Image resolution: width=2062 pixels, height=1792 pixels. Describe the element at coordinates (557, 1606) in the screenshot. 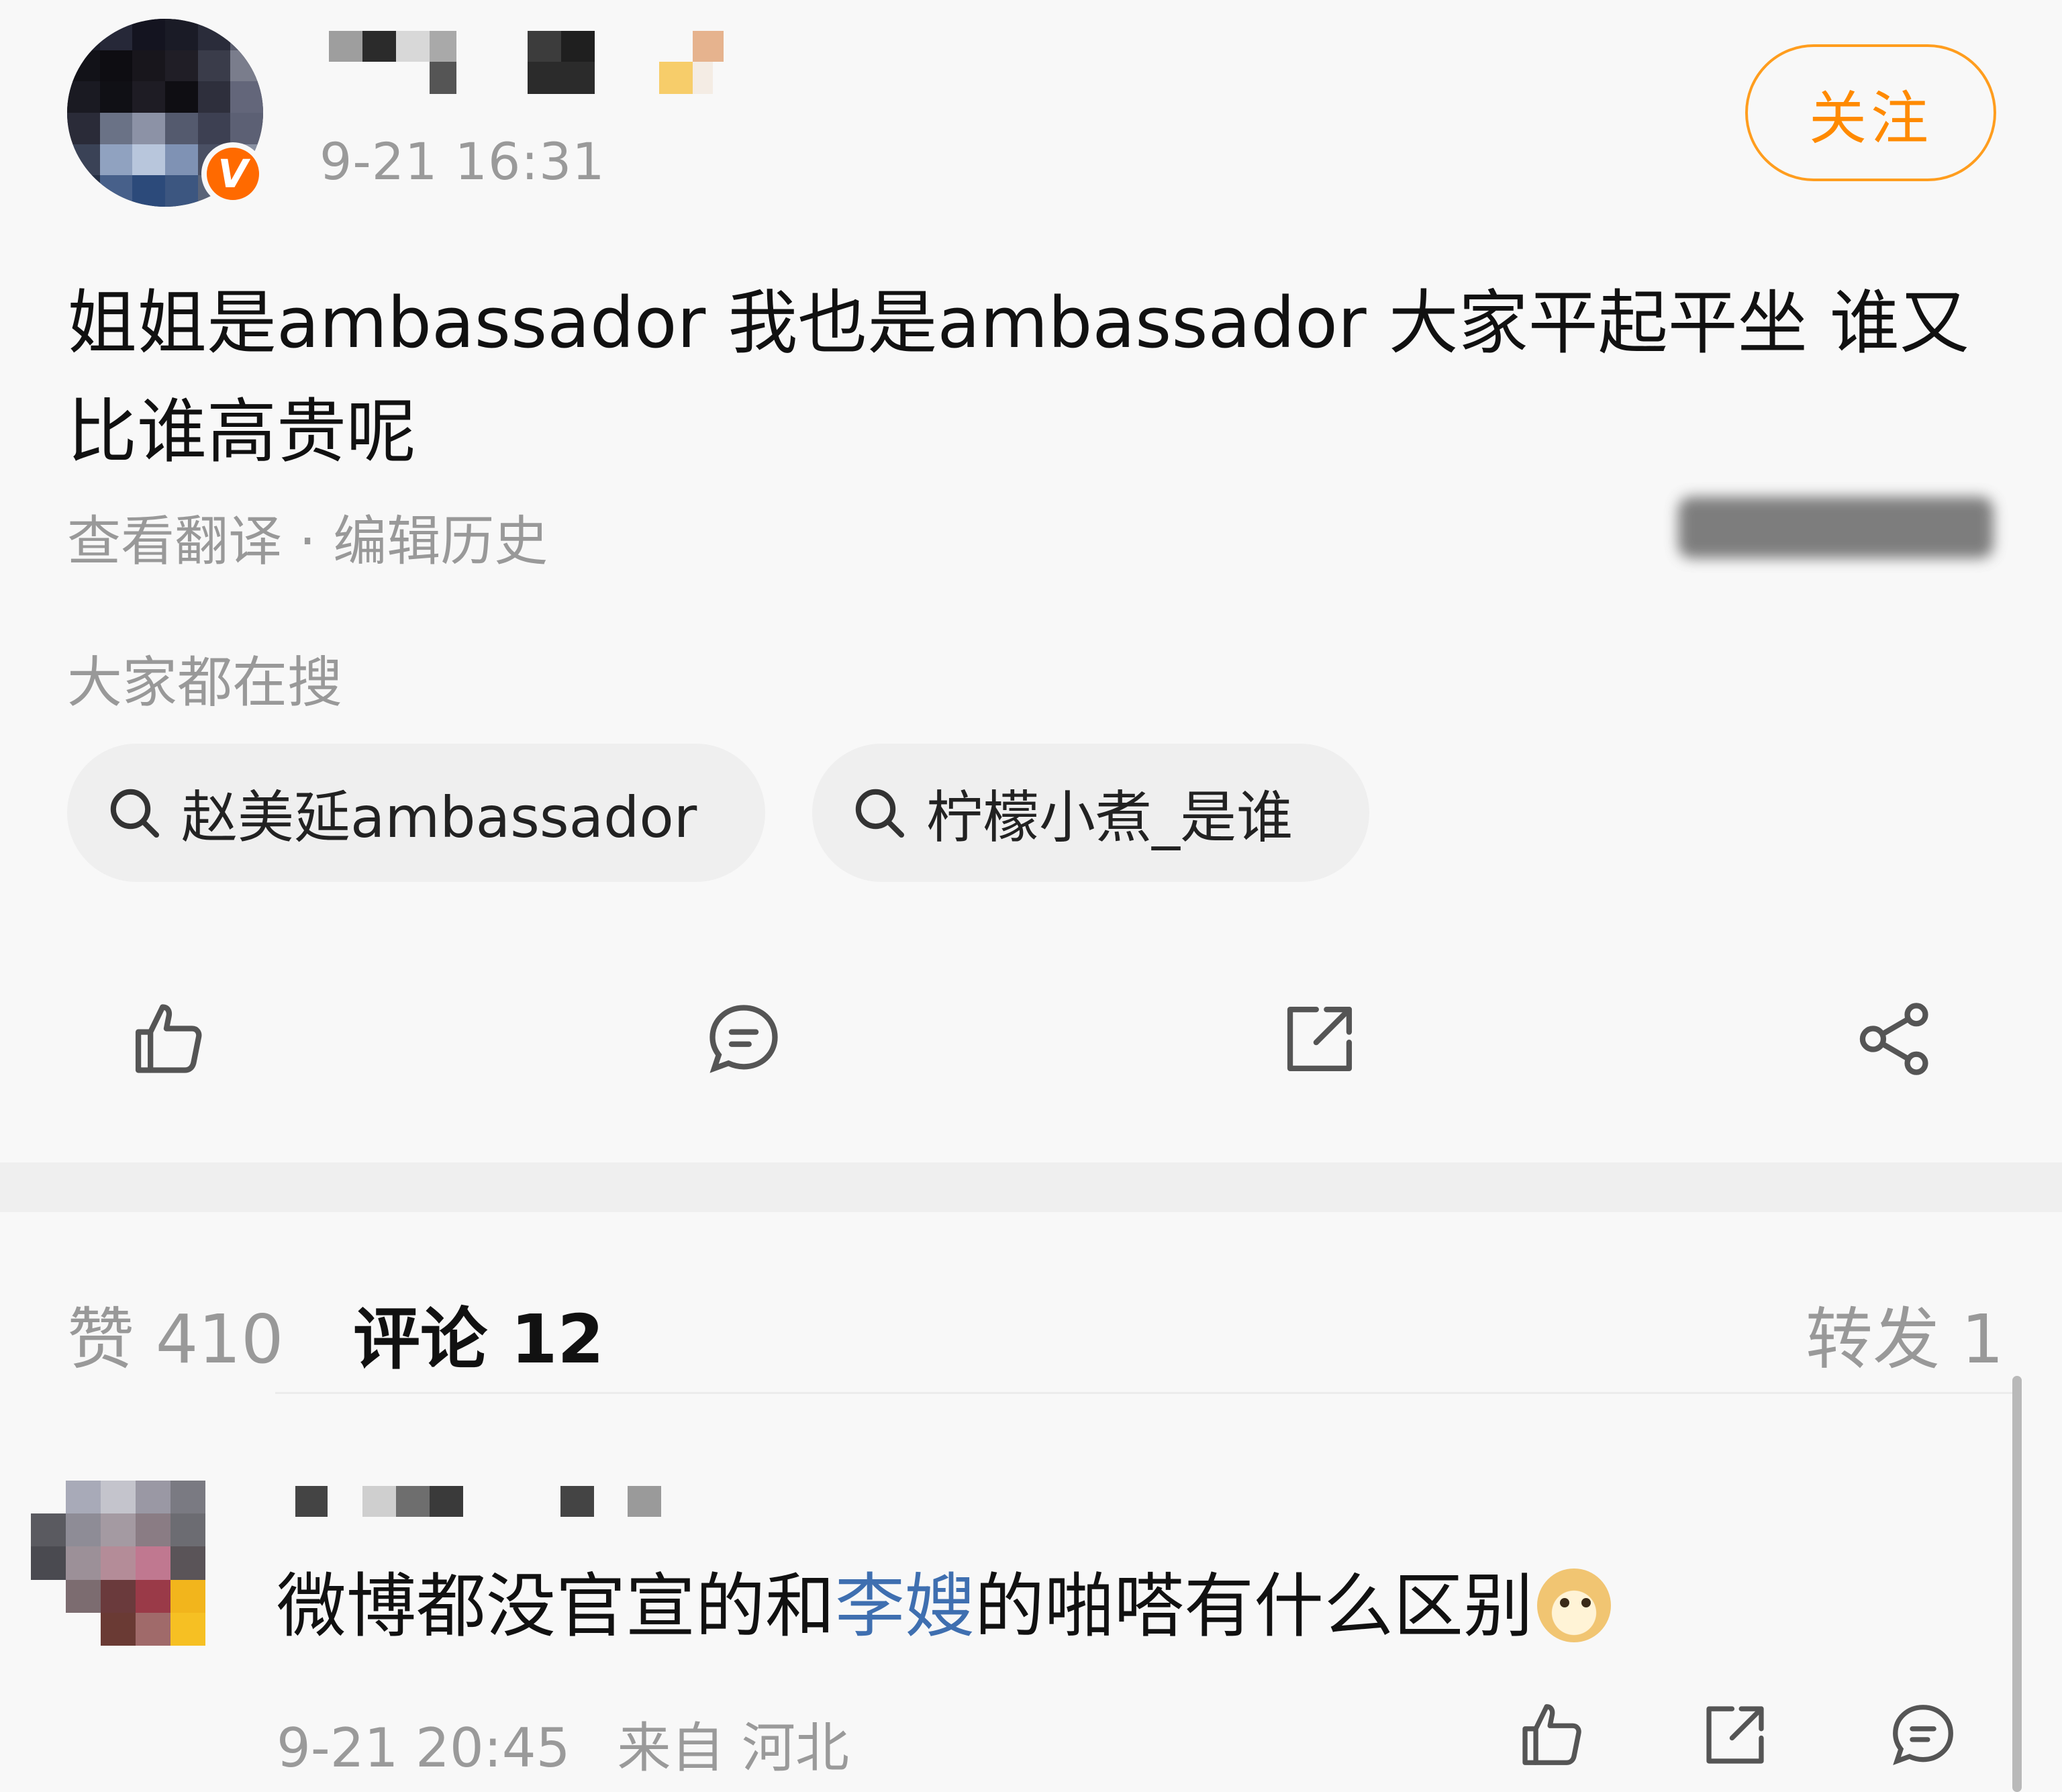

I see `comment-text-before: 微博都没官宣的和` at that location.